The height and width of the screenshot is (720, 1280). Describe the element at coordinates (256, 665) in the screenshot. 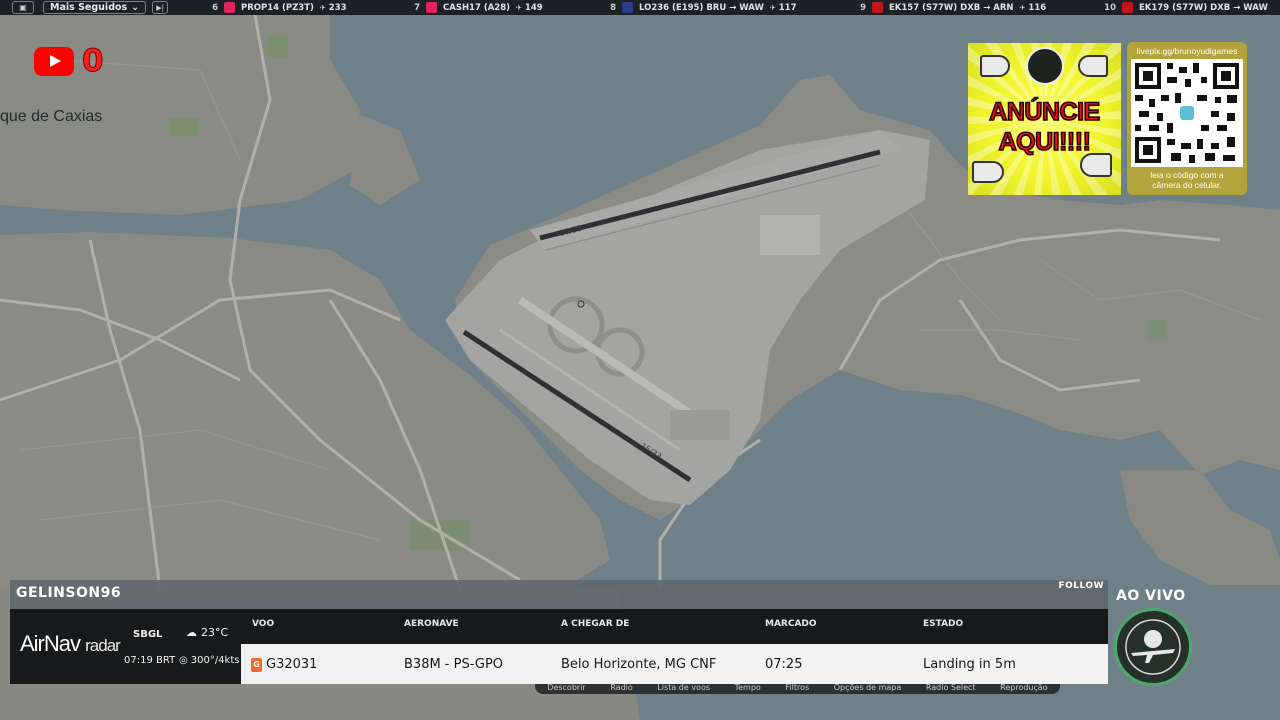

I see `airline-logo-icon: G` at that location.